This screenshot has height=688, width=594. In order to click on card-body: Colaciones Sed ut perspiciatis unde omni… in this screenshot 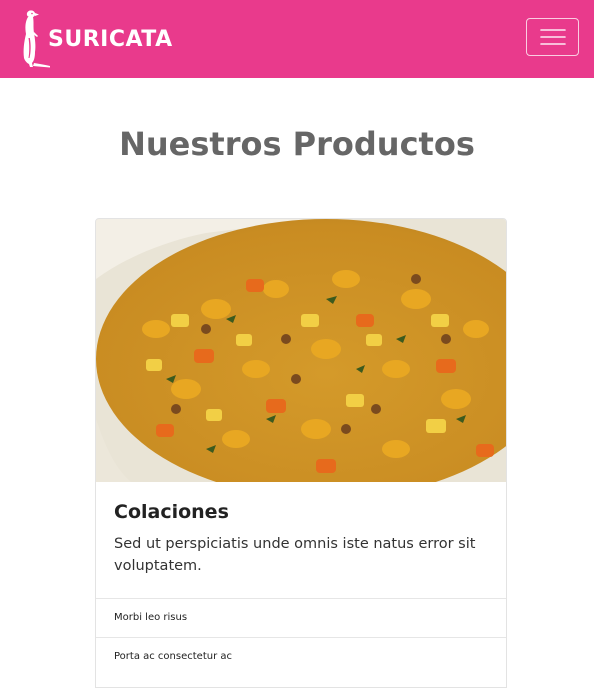, I will do `click(301, 540)`.